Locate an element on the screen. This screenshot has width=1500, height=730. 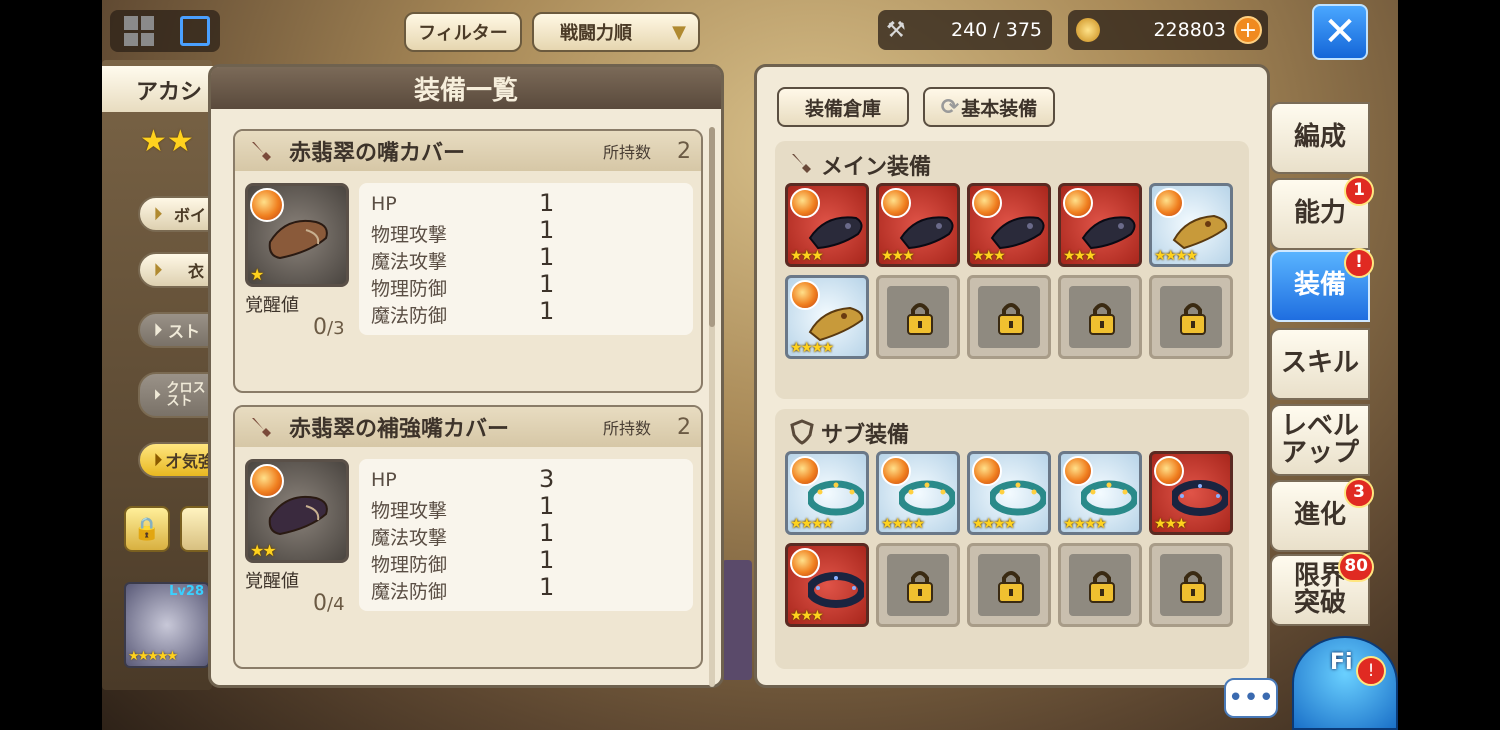
stat-value: 3 is located at coordinates (547, 479).